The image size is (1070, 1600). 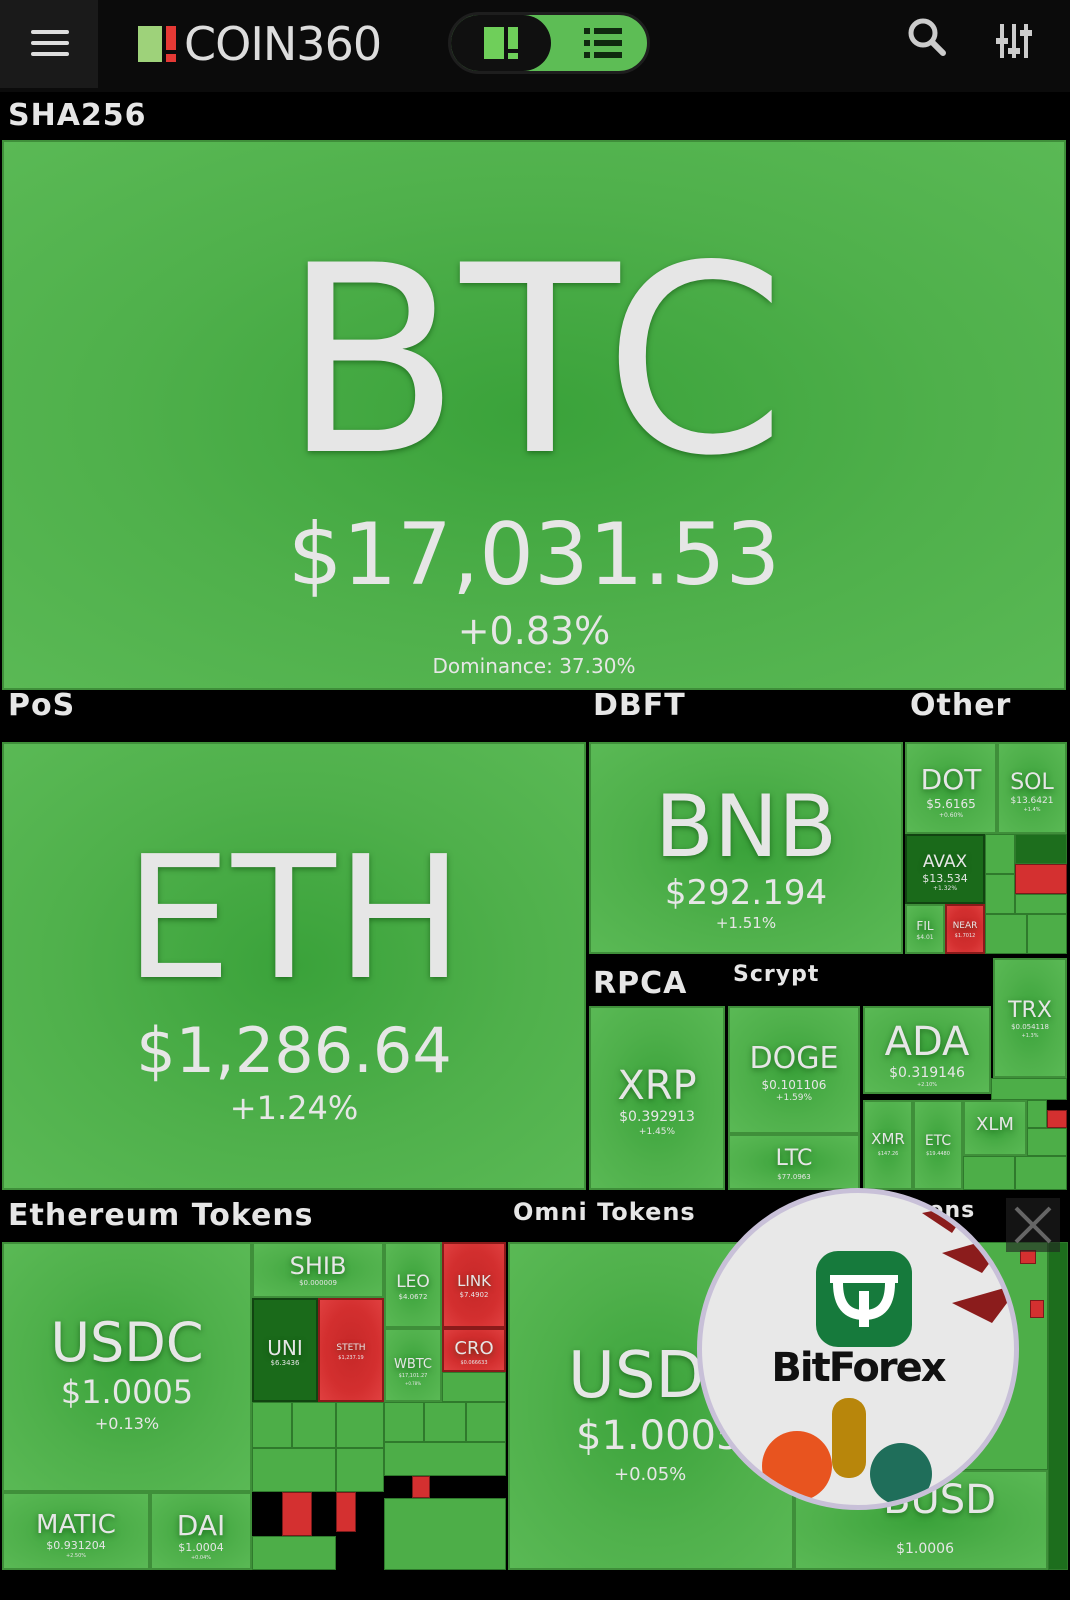 What do you see at coordinates (951, 815) in the screenshot?
I see `coin-change: +0.60%` at bounding box center [951, 815].